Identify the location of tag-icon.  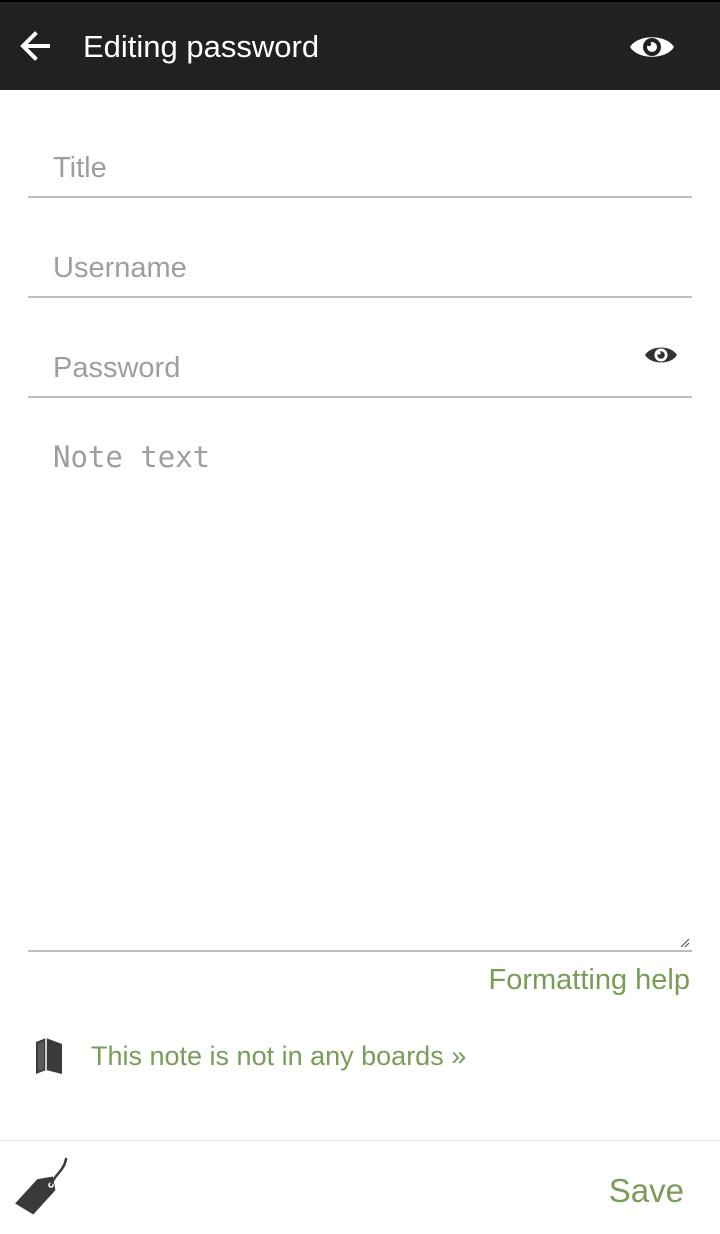
(41, 1186).